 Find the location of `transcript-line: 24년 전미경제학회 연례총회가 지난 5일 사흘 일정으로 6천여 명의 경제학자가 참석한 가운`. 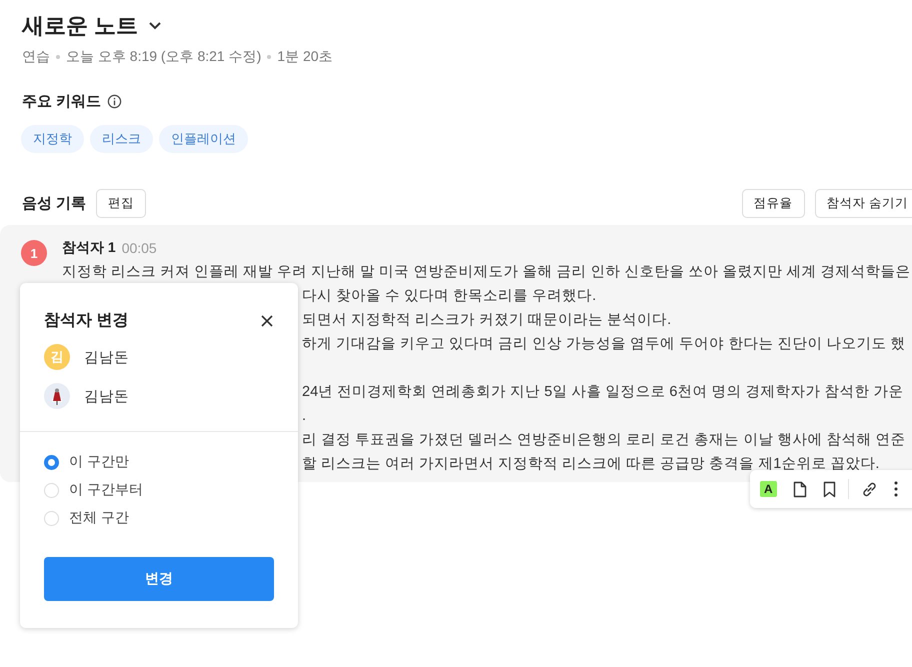

transcript-line: 24년 전미경제학회 연례총회가 지난 5일 사흘 일정으로 6천여 명의 경제학자가 참석한 가운 is located at coordinates (603, 392).